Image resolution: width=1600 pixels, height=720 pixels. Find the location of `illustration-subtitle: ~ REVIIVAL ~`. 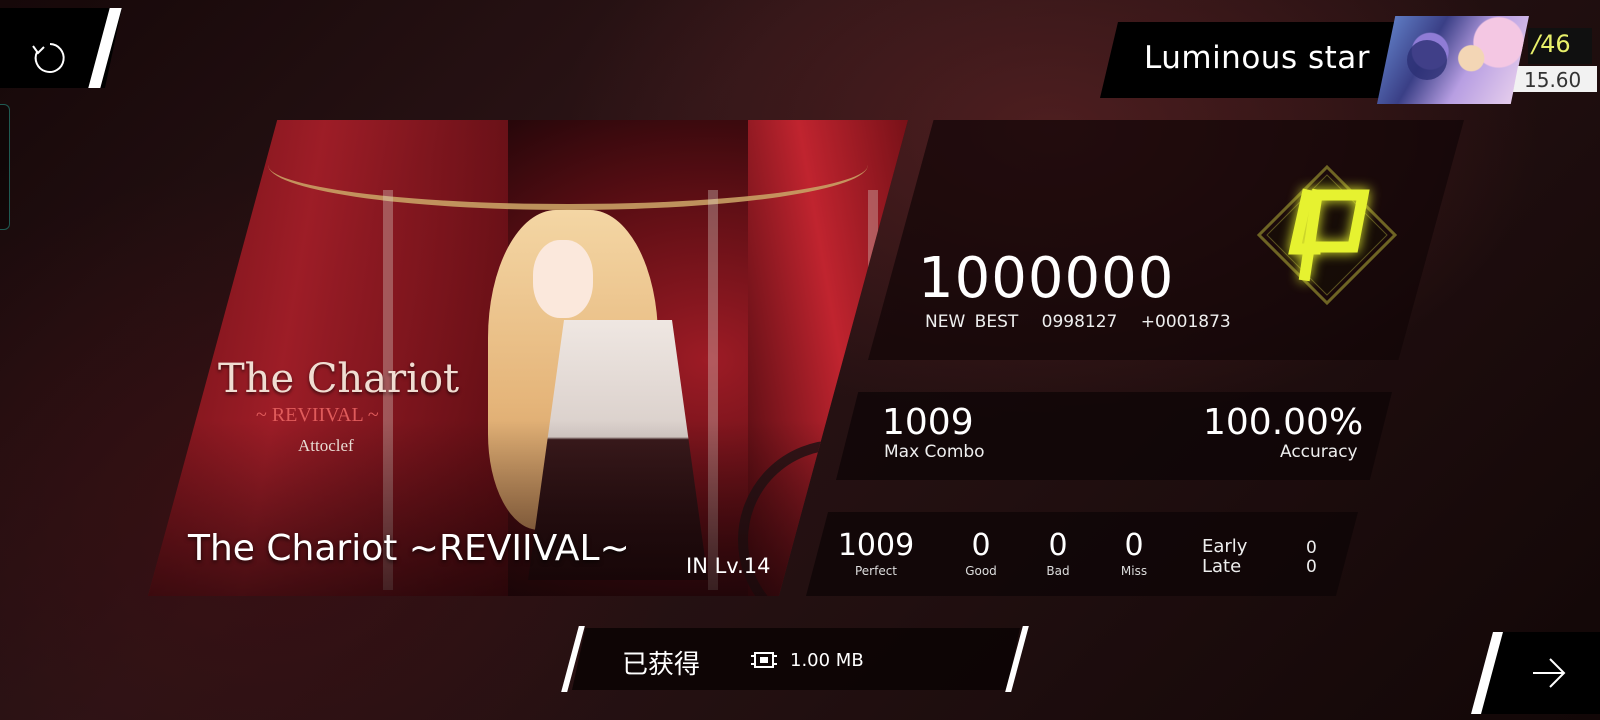

illustration-subtitle: ~ REVIIVAL ~ is located at coordinates (317, 415).